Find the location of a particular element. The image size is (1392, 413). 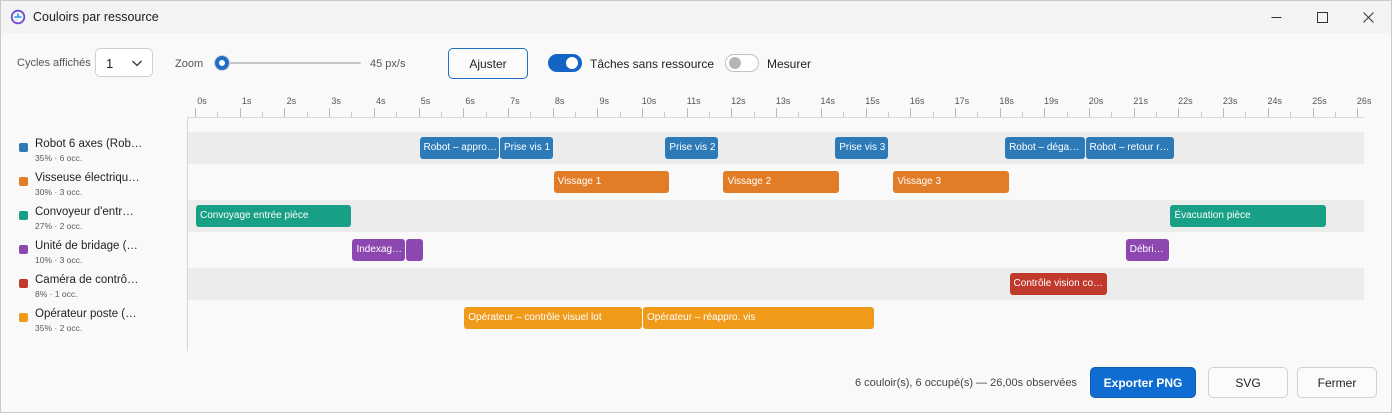

task-bar is located at coordinates (414, 250).